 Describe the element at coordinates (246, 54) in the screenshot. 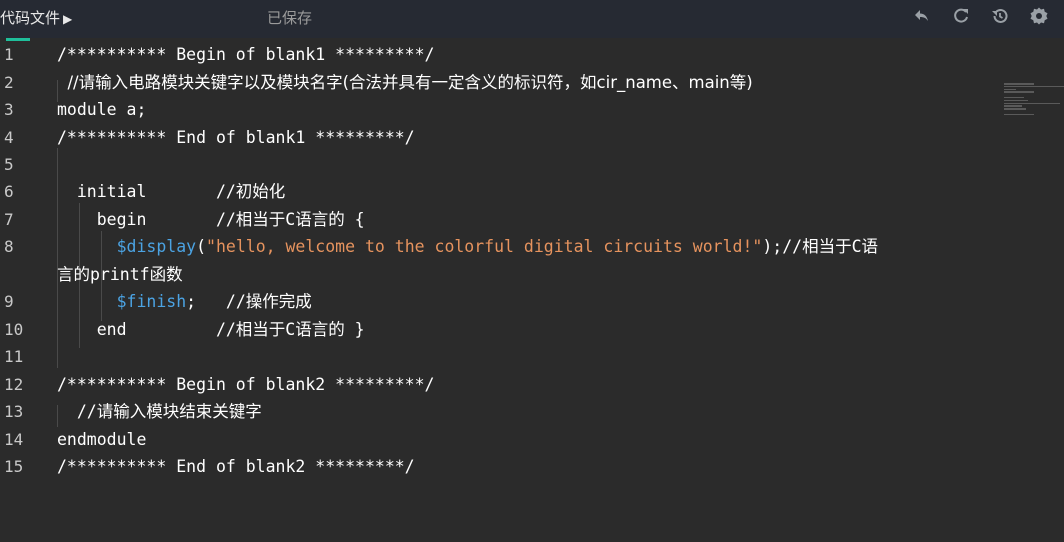

I see `code-line: /********** Begin of blank1 *********/` at that location.